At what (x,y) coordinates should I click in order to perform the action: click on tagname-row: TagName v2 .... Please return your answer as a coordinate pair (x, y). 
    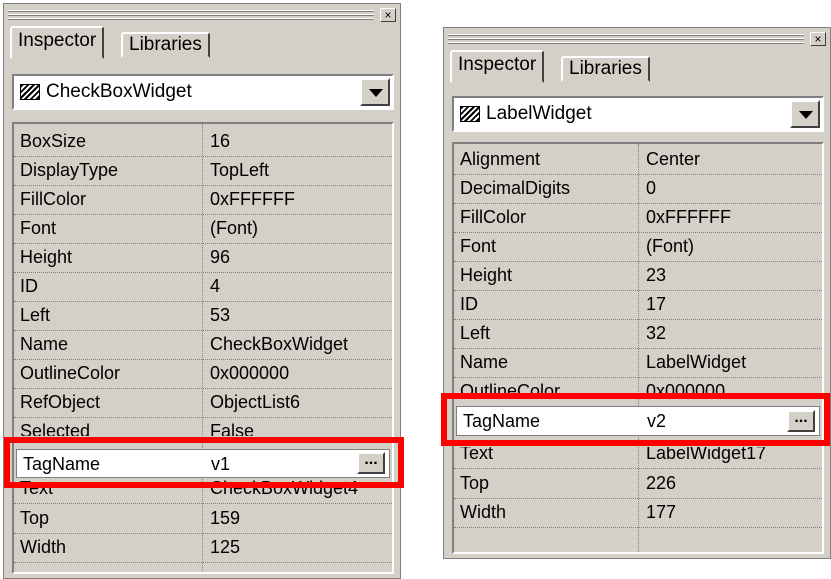
    Looking at the image, I should click on (638, 421).